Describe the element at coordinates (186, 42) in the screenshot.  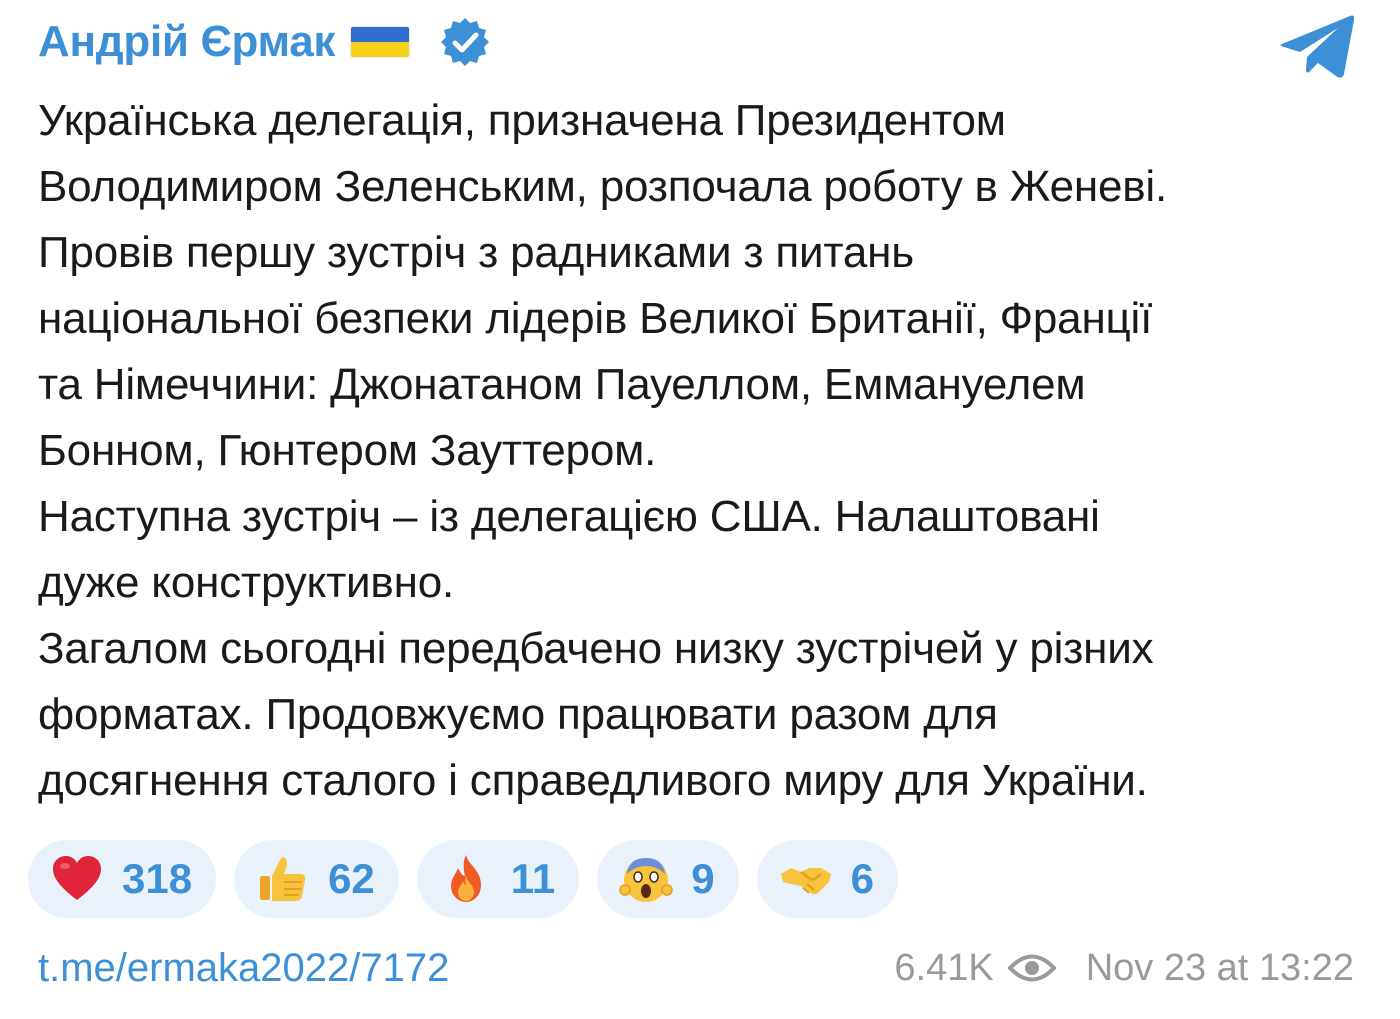
I see `author-name: Андрій Єрмак` at that location.